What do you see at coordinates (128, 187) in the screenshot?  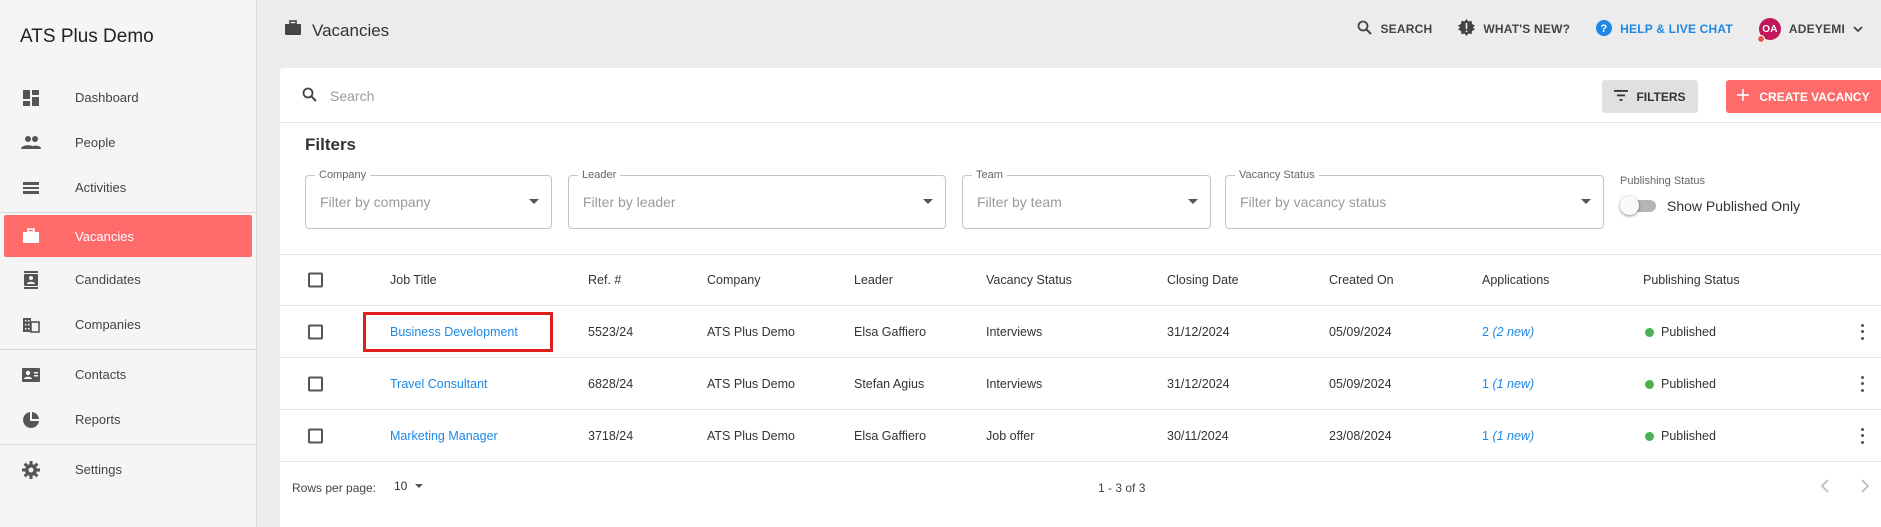 I see `sidebar-item-activities: Activities` at bounding box center [128, 187].